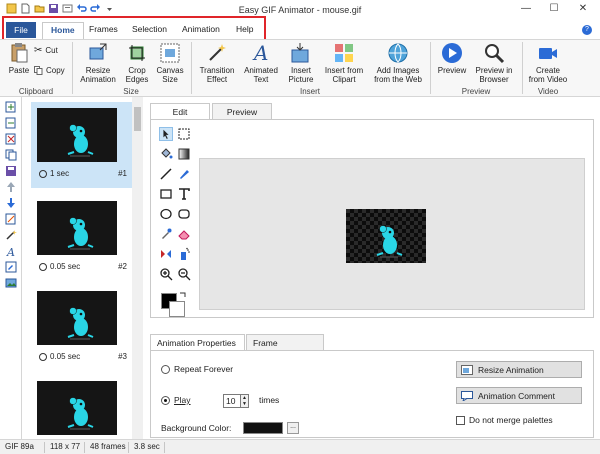 This screenshot has height=454, width=600. What do you see at coordinates (38, 70) in the screenshot?
I see `copy-icon` at bounding box center [38, 70].